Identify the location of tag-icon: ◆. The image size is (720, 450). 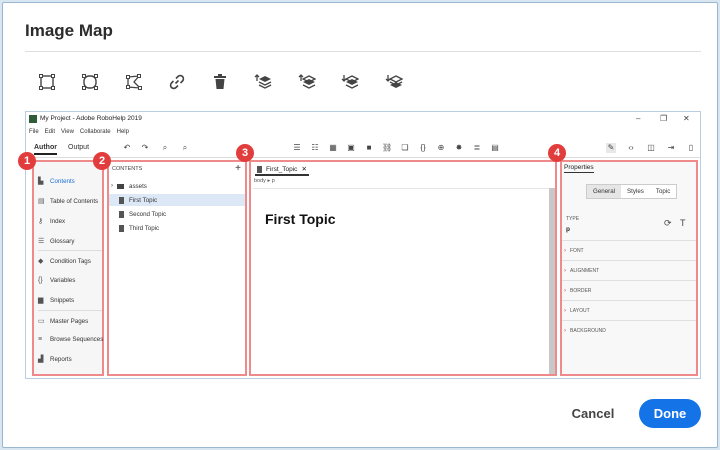
(41, 261).